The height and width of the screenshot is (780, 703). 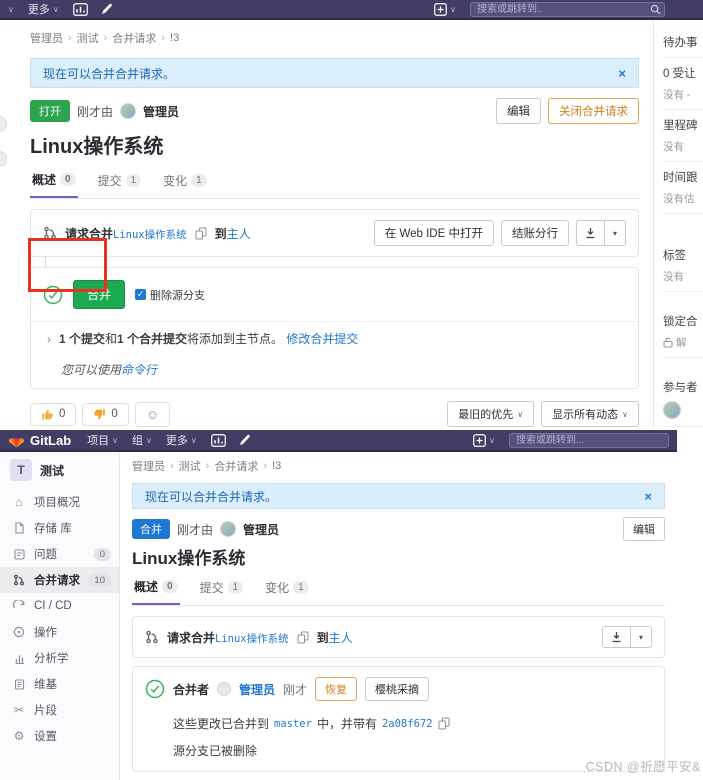 What do you see at coordinates (59, 470) in the screenshot?
I see `project-header: T 测试` at bounding box center [59, 470].